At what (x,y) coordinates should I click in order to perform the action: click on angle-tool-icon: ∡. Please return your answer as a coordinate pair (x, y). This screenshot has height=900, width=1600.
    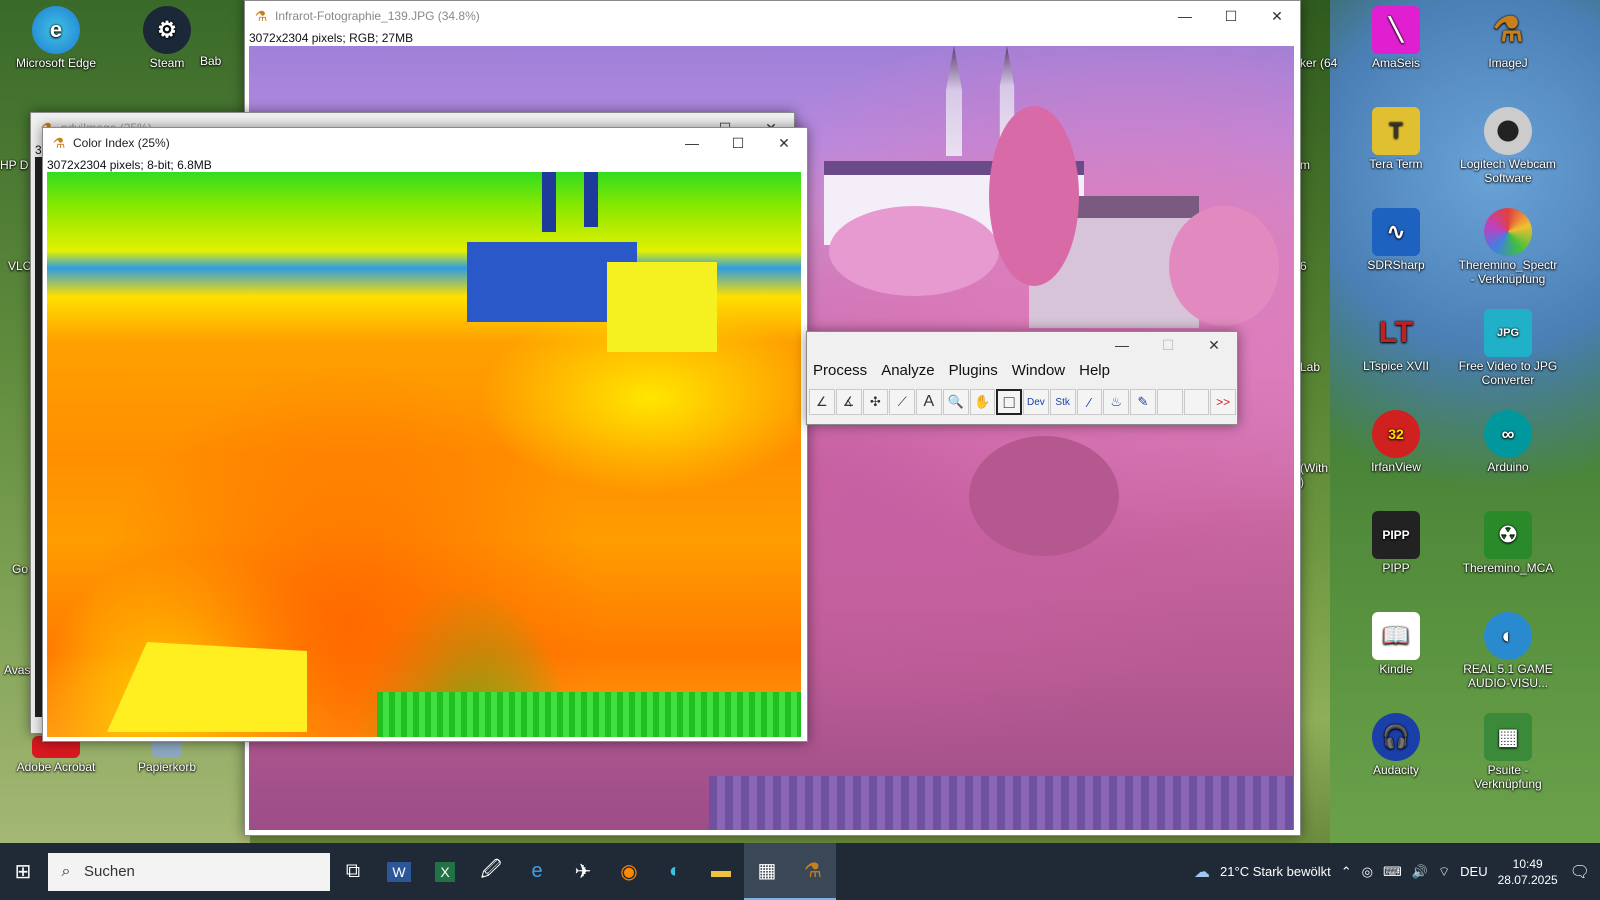
    Looking at the image, I should click on (848, 402).